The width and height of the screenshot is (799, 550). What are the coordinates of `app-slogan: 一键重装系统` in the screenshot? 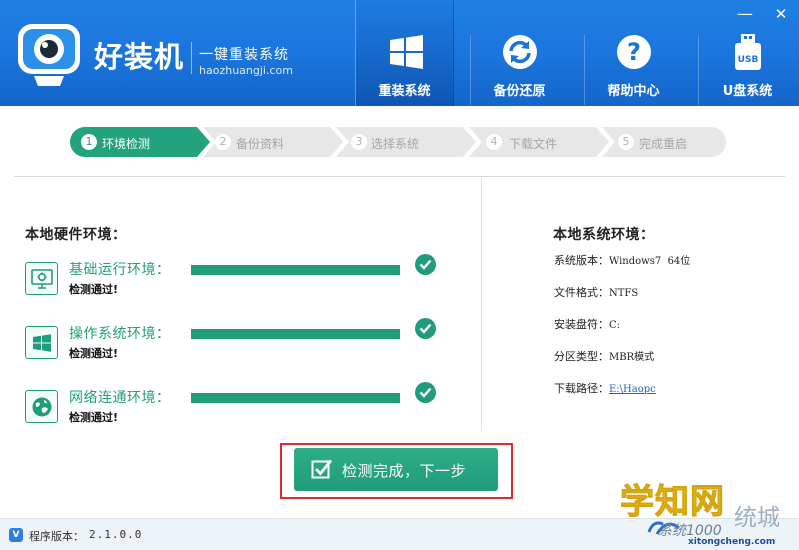 It's located at (244, 55).